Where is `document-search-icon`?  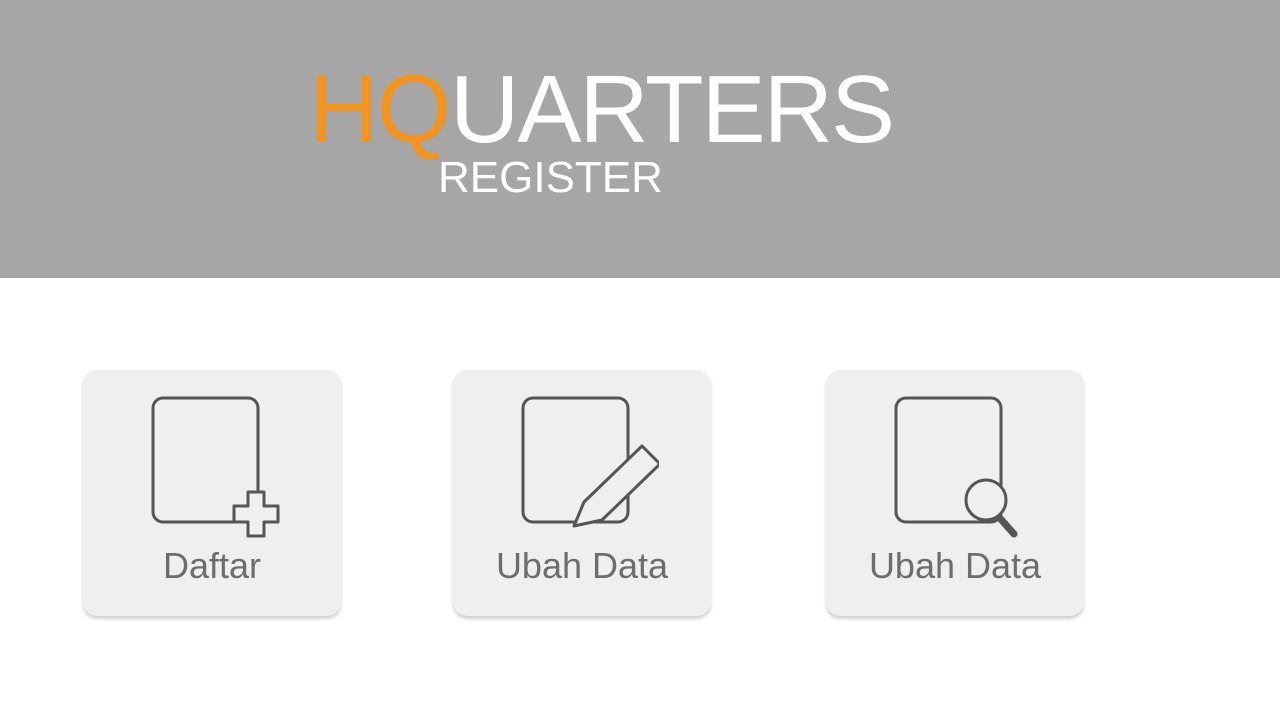 document-search-icon is located at coordinates (956, 467).